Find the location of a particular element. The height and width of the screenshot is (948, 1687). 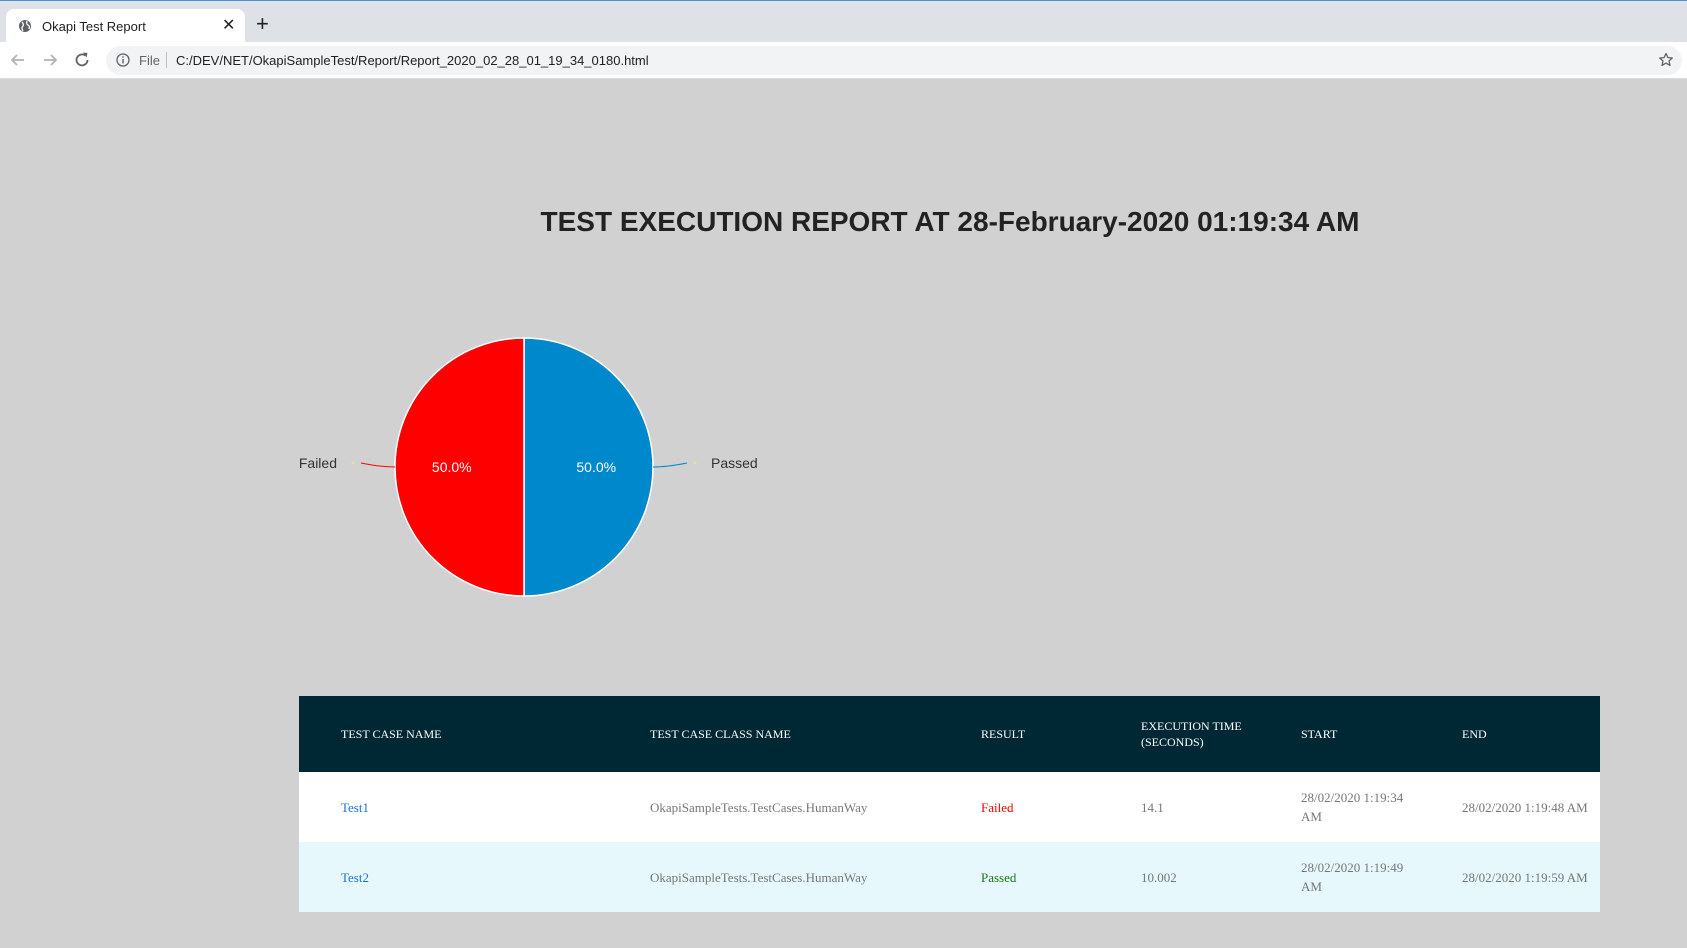

start-time-cell: 28/02/2020 1:19:49 AM is located at coordinates (1339, 877).